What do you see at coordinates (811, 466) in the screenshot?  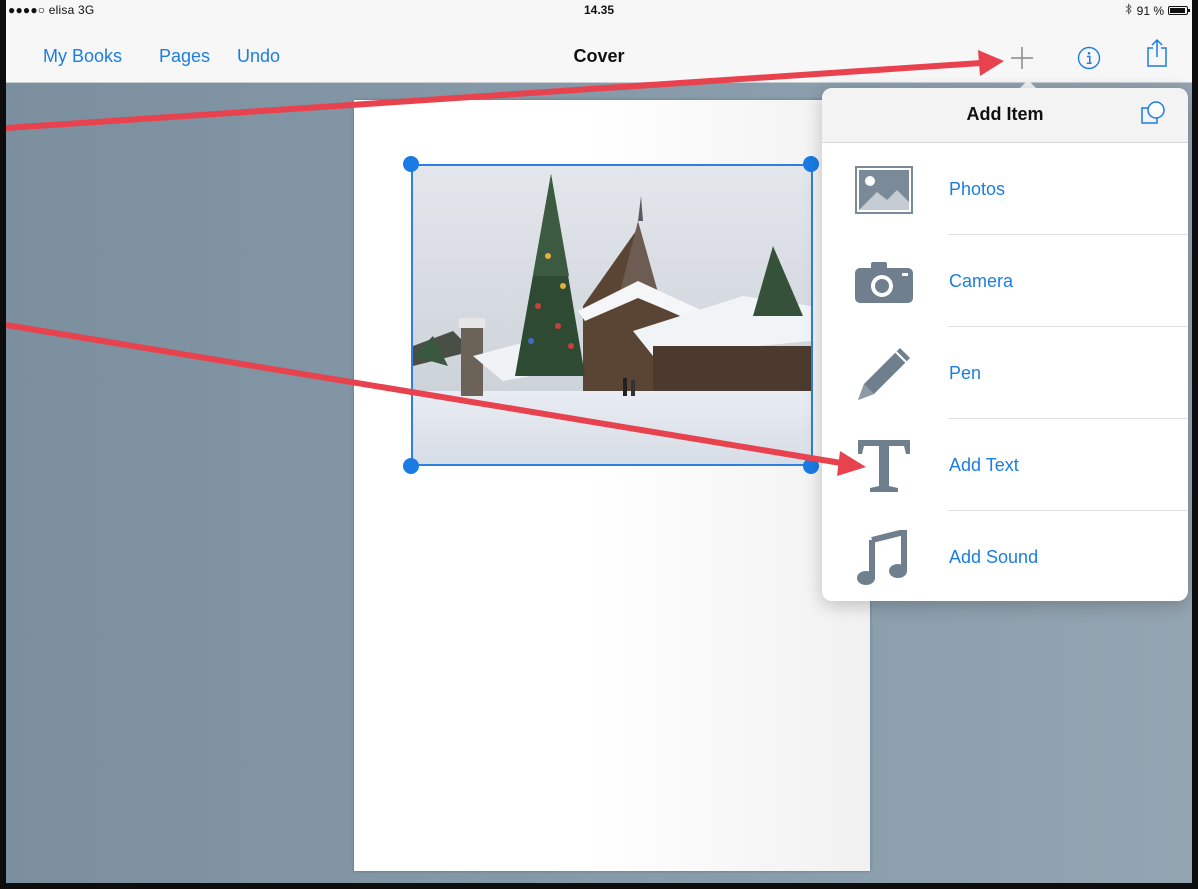 I see `resize-handle-bottom-right` at bounding box center [811, 466].